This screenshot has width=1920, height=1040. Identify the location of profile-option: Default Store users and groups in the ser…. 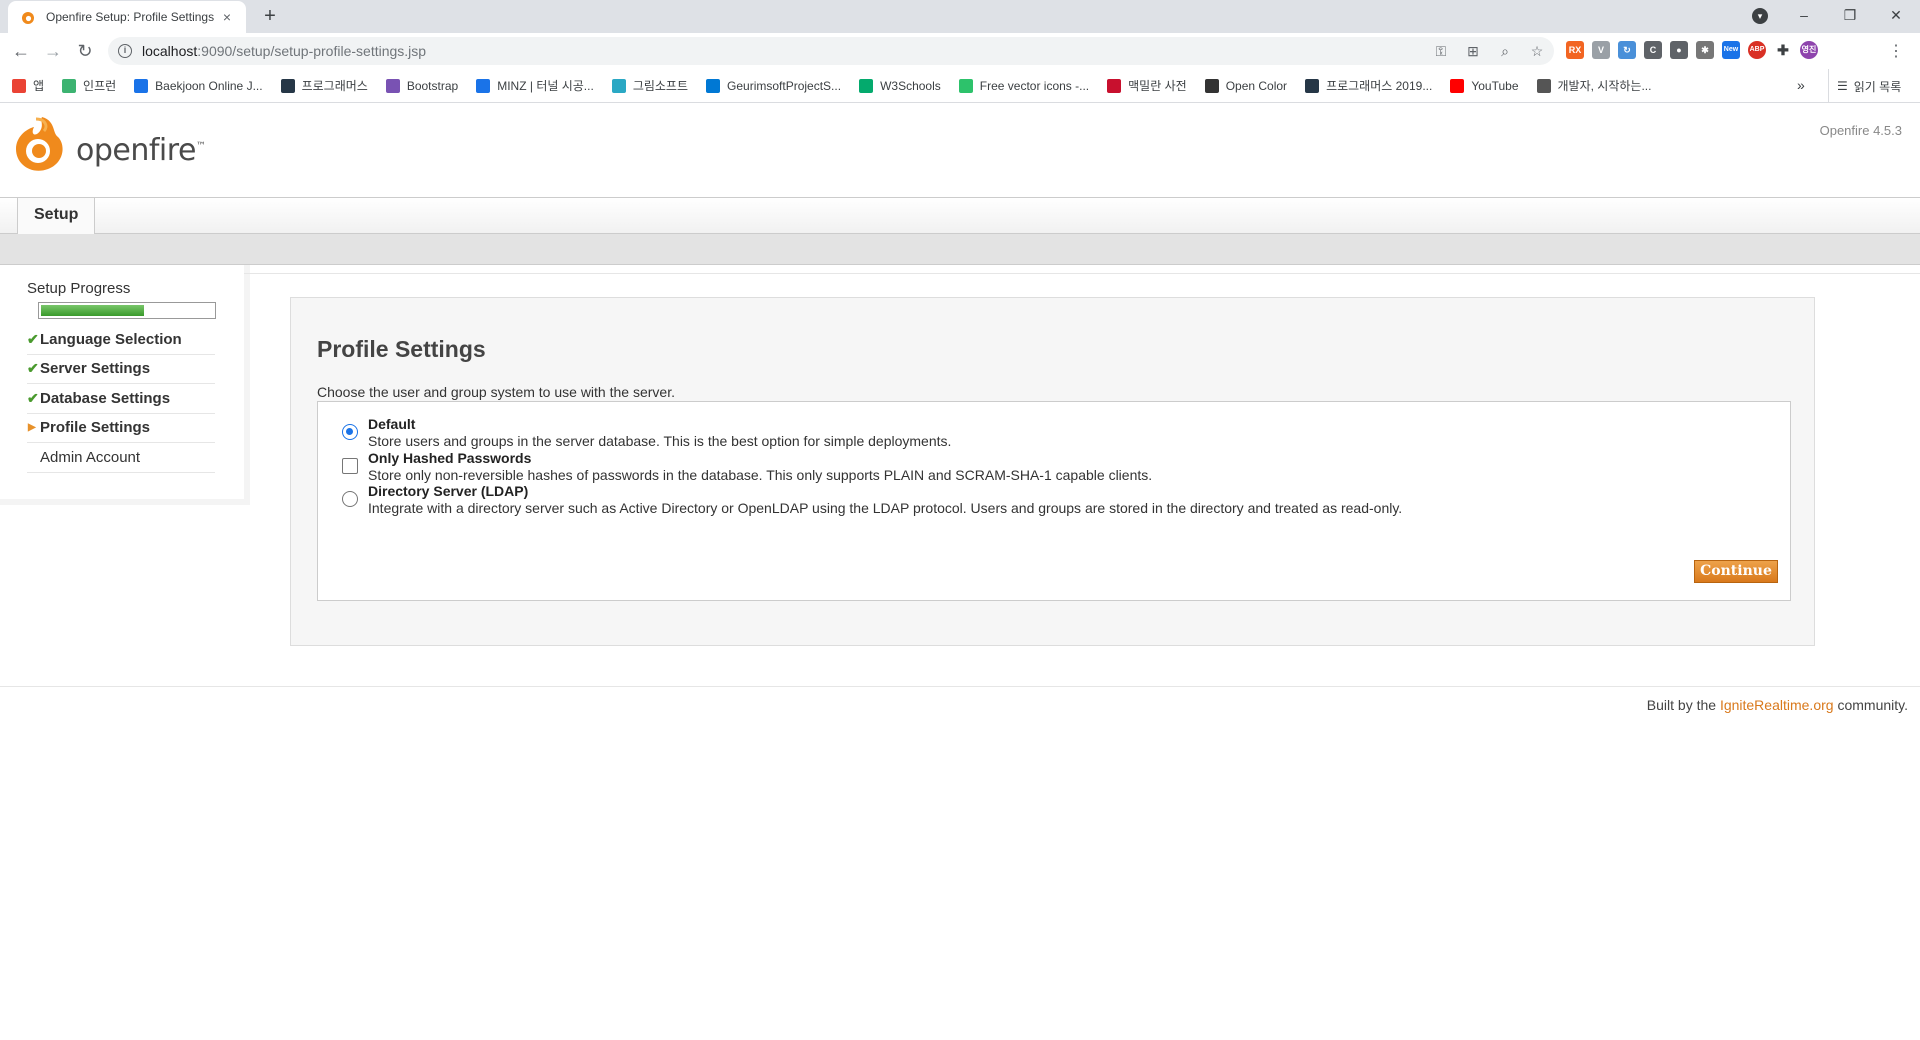
(646, 432).